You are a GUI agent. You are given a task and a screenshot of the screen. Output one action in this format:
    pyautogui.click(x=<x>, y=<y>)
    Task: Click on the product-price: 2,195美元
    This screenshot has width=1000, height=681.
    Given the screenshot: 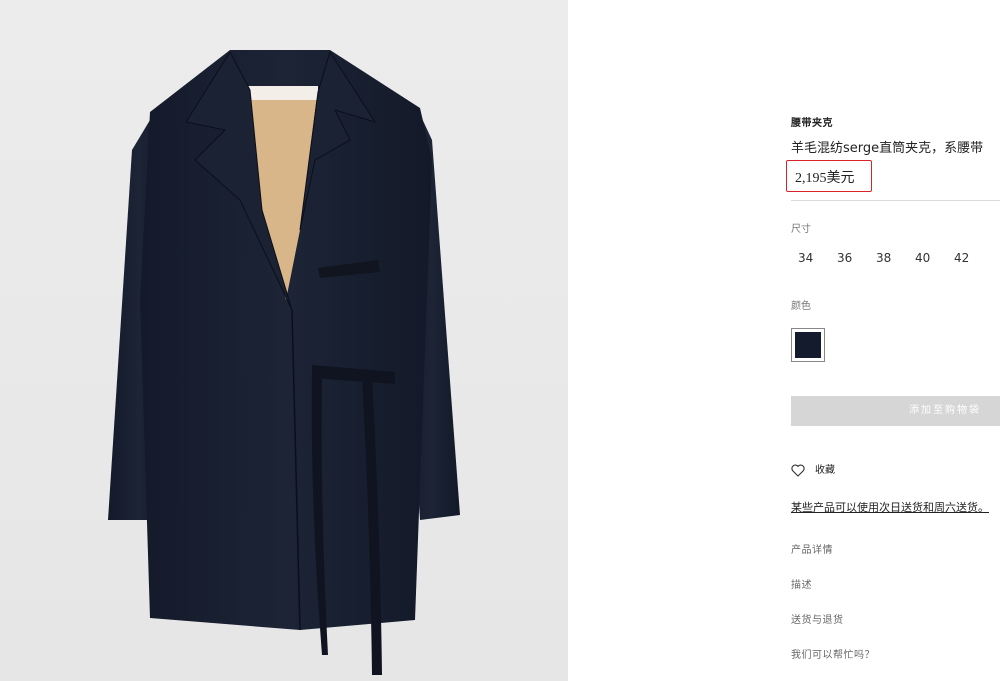 What is the action you would take?
    pyautogui.click(x=825, y=178)
    